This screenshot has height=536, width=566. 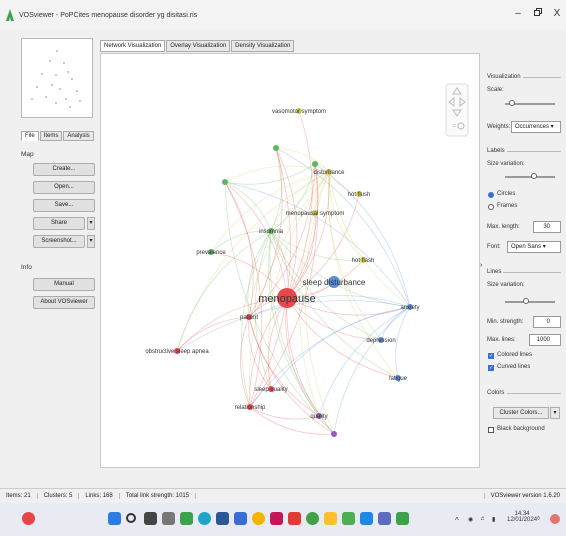 I want to click on slack-icon, so click(x=384, y=518).